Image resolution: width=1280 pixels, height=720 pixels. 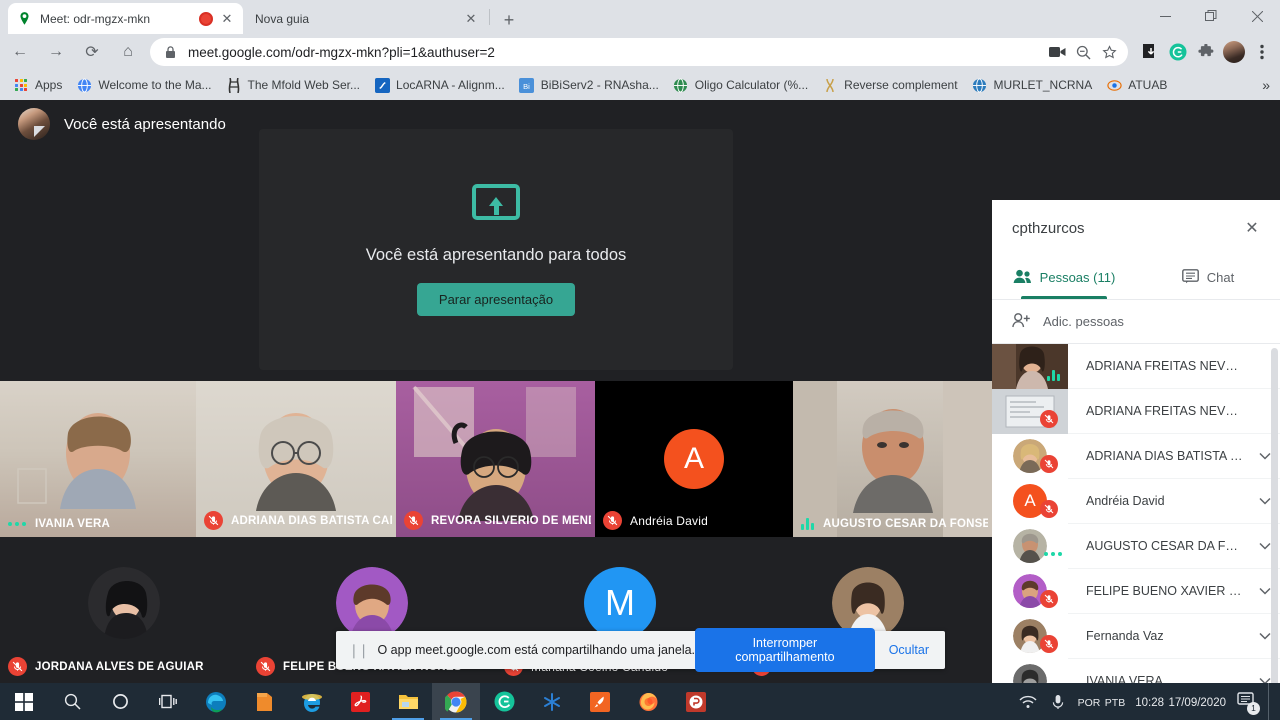 I want to click on close-panel-button: ✕, so click(x=1252, y=228).